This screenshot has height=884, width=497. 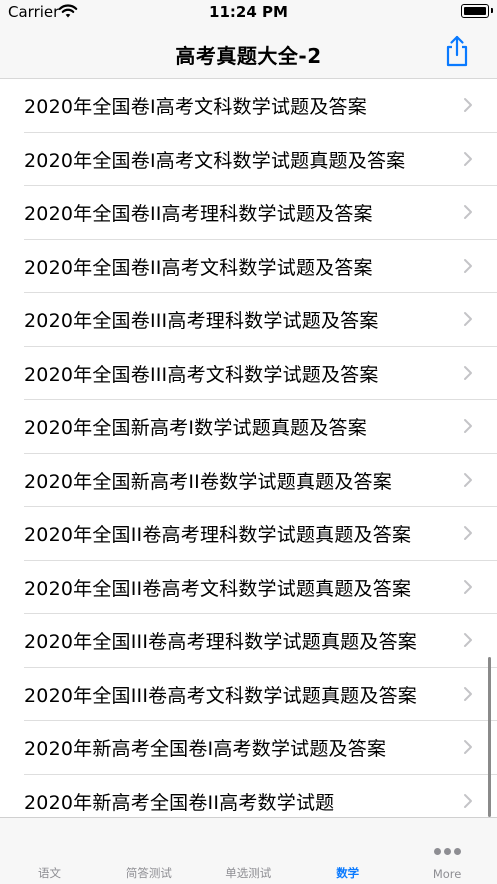 What do you see at coordinates (148, 873) in the screenshot?
I see `tab-label: 简答测试` at bounding box center [148, 873].